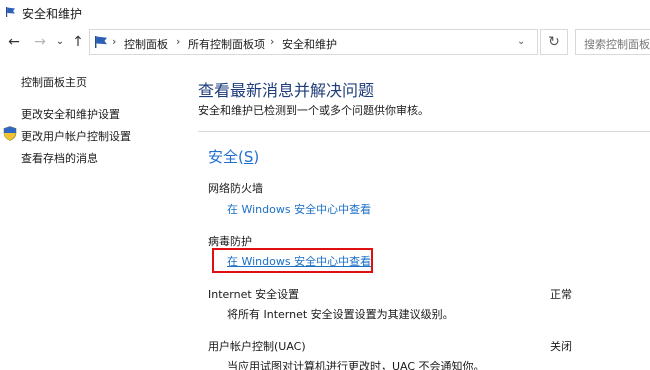  I want to click on sidebar-item-change-security-settings: 更改安全和维护设置, so click(70, 114).